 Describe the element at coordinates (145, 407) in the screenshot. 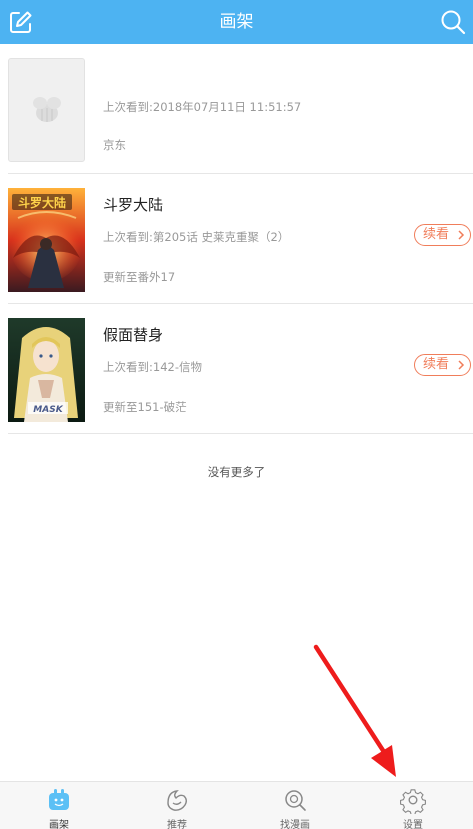

I see `update-status: 更新至151-破茫` at that location.